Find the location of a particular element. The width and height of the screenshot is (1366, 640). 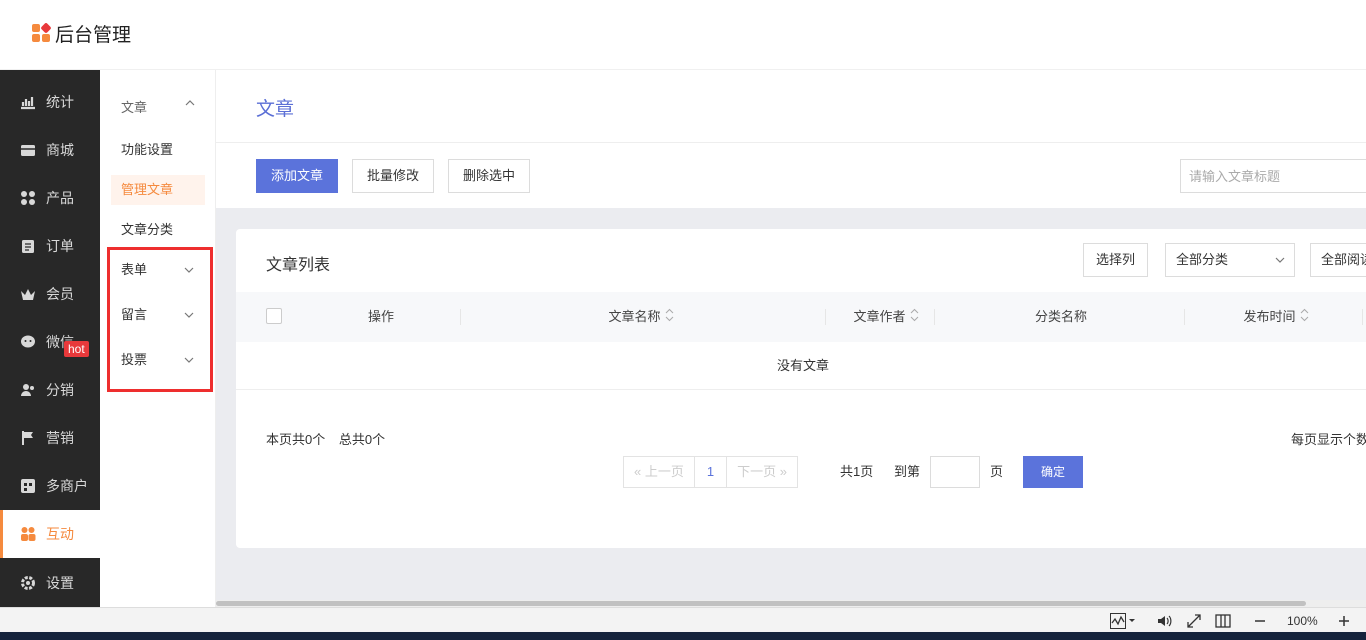

pagination: « 上一页 1 下一页 » is located at coordinates (710, 472).